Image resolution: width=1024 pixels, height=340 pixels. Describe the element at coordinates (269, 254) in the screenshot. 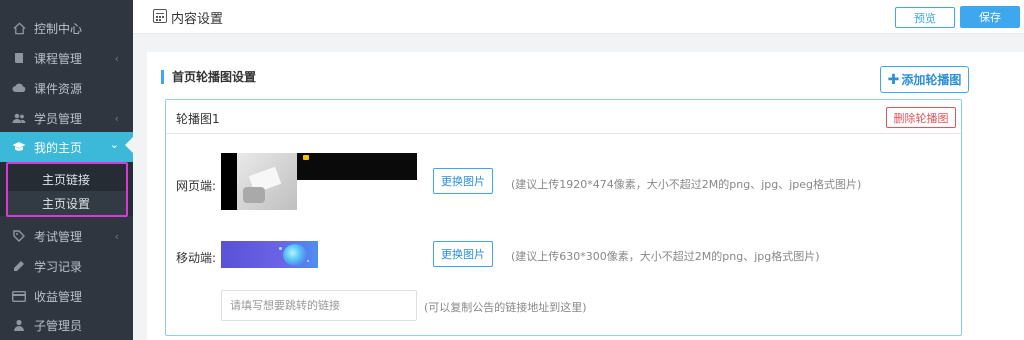

I see `mobile-banner-thumbnail` at that location.